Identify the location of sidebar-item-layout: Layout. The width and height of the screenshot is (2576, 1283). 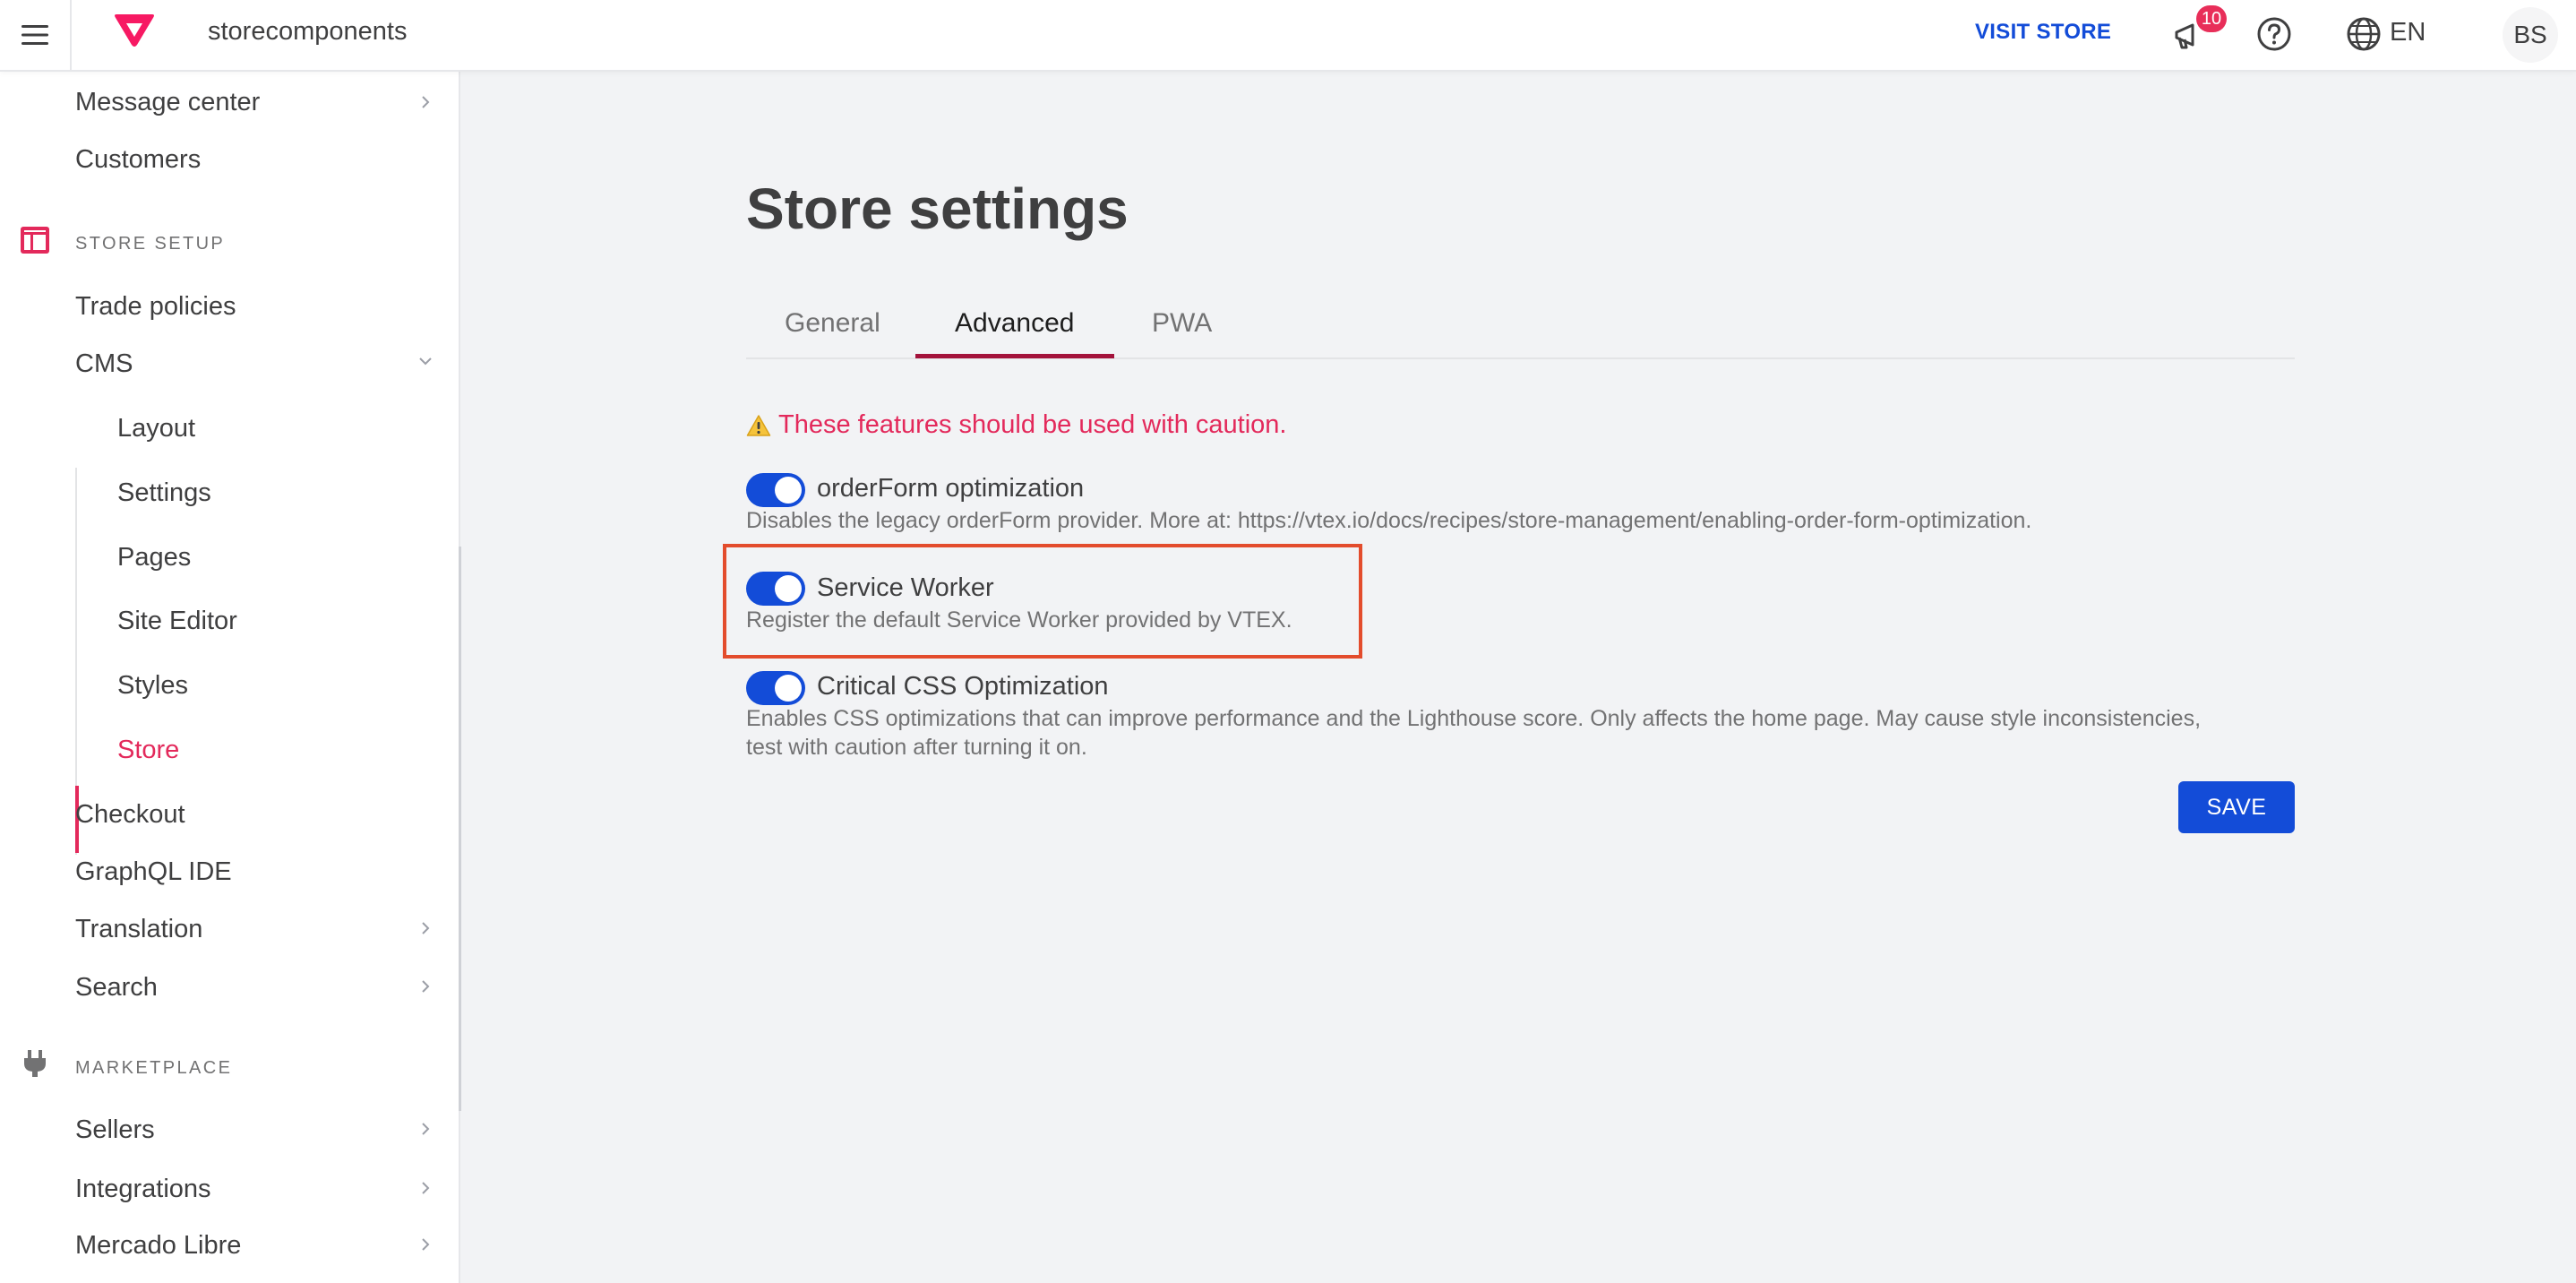
(156, 428).